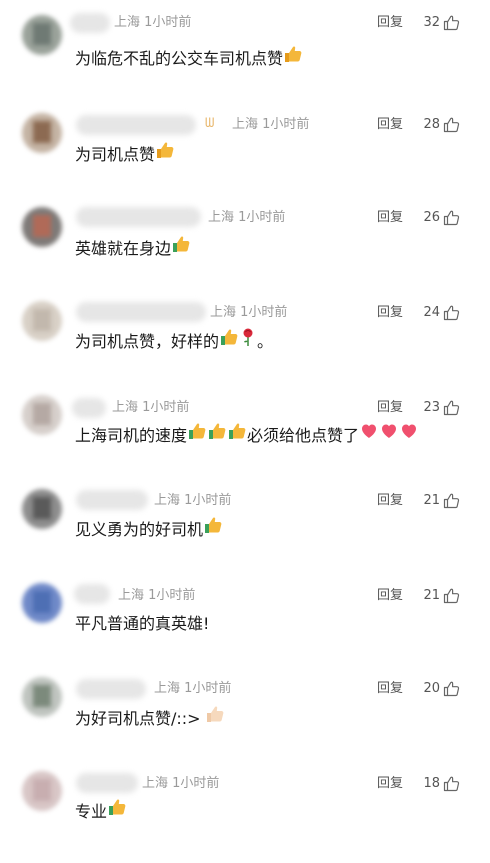 This screenshot has height=863, width=490. I want to click on like-count: 24, so click(431, 312).